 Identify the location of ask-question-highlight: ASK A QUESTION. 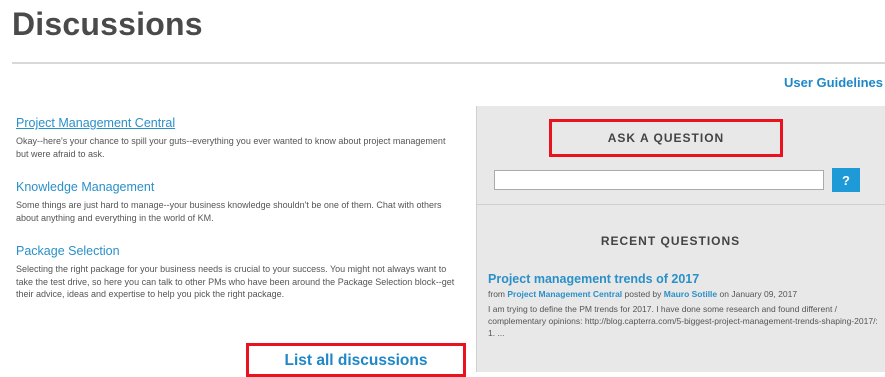
(666, 138).